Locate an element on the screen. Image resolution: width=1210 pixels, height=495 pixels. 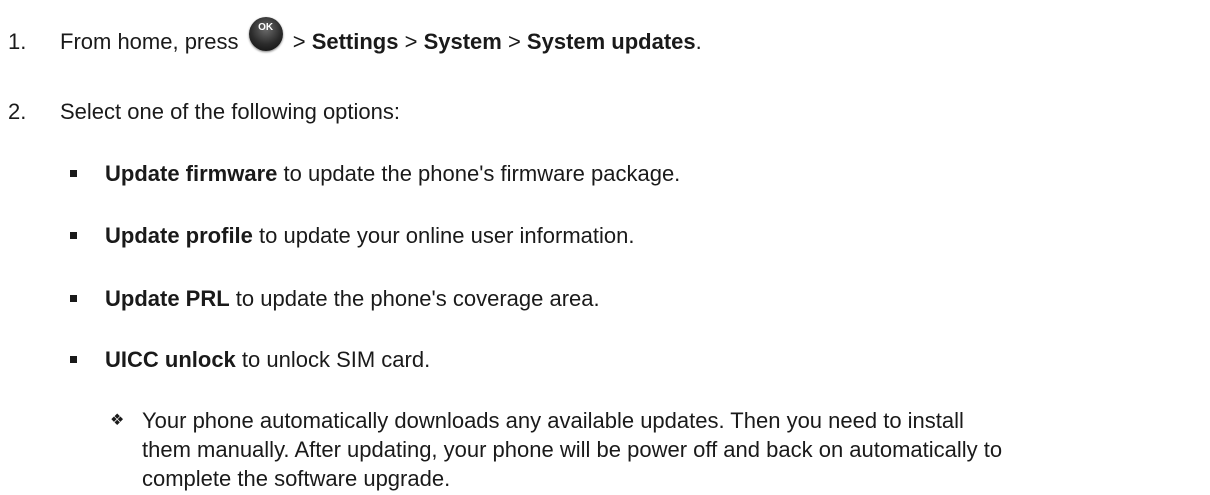
option-item: UICC unlock to unlock SIM card. is located at coordinates (250, 360).